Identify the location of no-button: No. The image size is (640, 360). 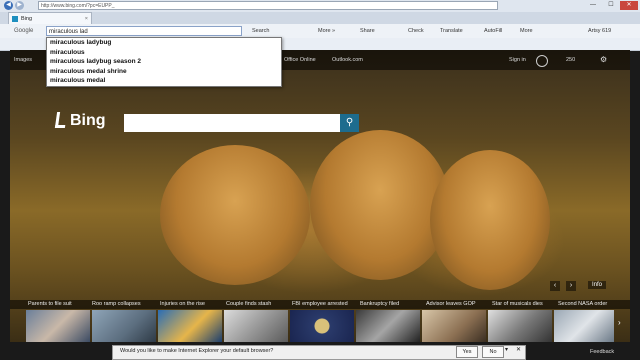
(493, 352).